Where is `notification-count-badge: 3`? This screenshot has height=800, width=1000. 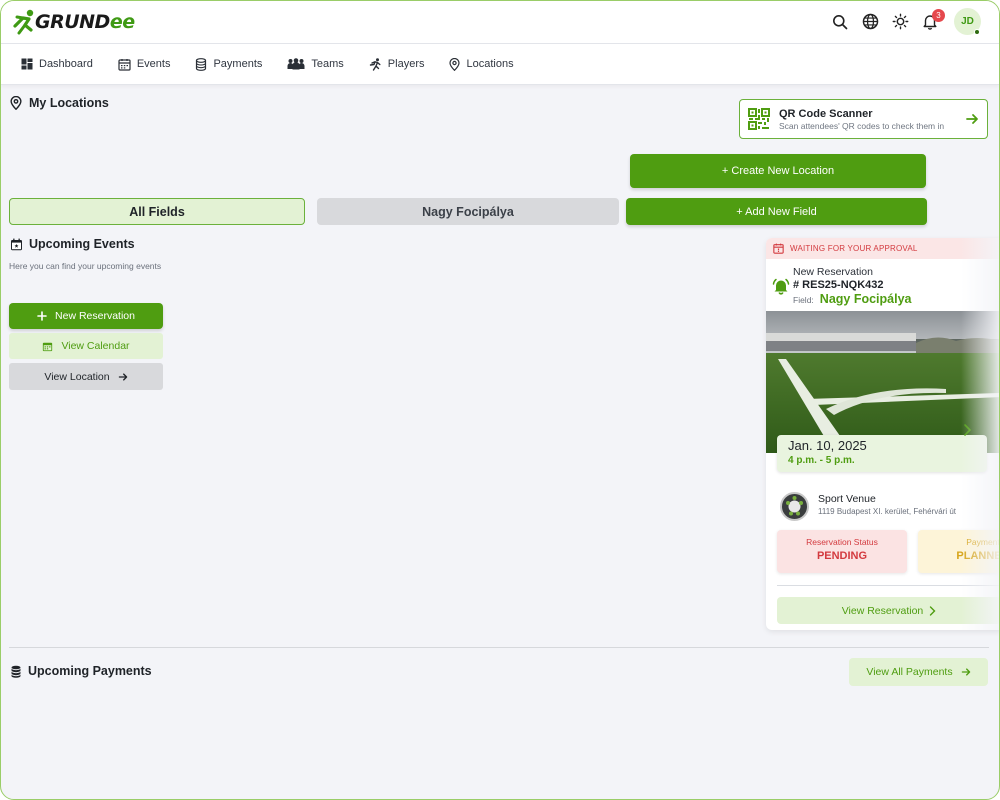 notification-count-badge: 3 is located at coordinates (938, 15).